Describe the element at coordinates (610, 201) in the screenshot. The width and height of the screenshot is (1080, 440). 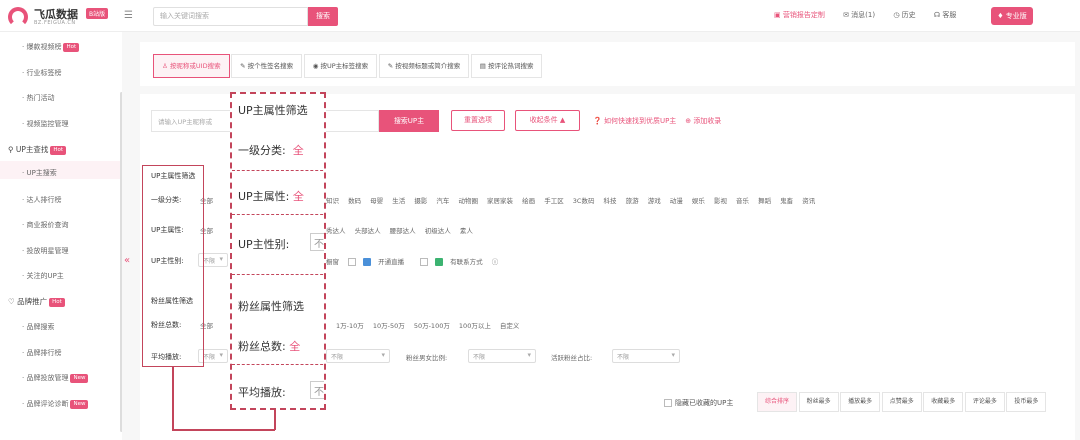
I see `category-option: 科技` at that location.